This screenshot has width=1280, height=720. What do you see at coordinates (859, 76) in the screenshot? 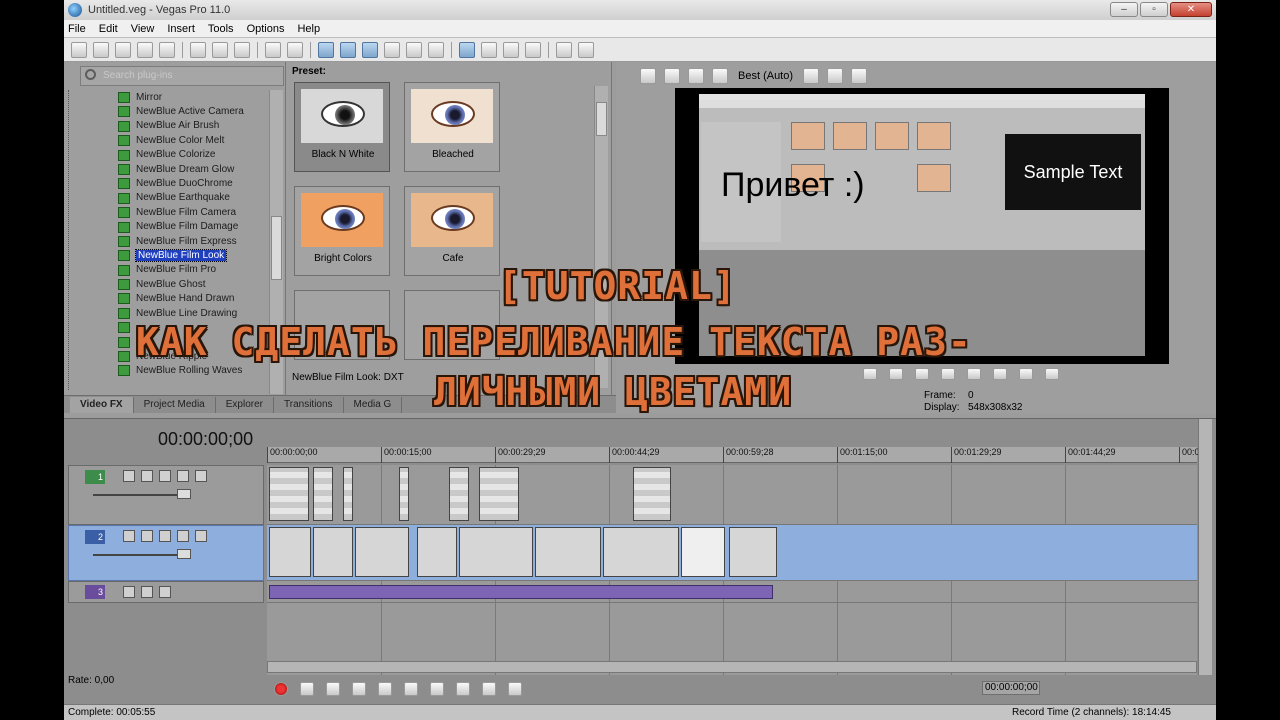
I see `save-snapshot-icon` at bounding box center [859, 76].